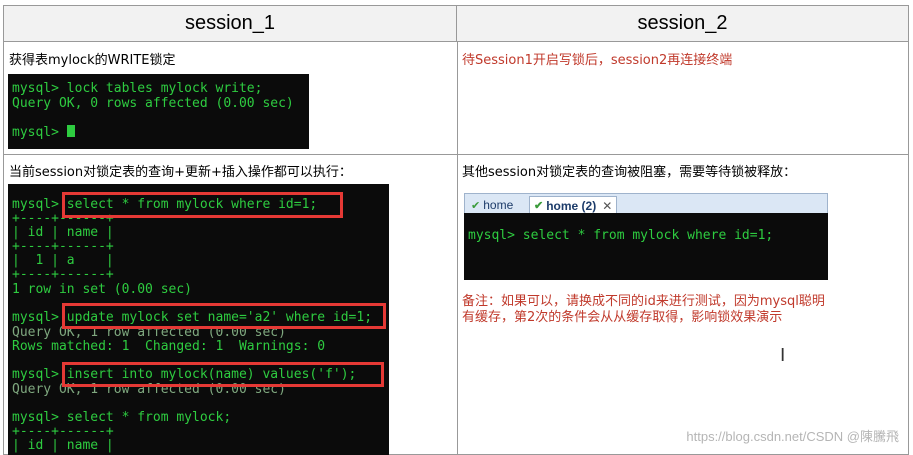 The image size is (913, 455). What do you see at coordinates (39, 132) in the screenshot?
I see `terminal-prompt: mysql>` at bounding box center [39, 132].